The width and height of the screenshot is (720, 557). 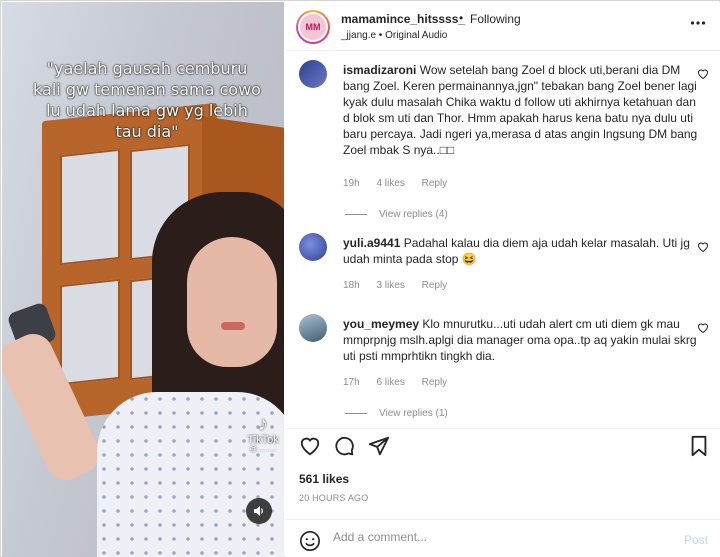 I want to click on bookmark-icon, so click(x=699, y=446).